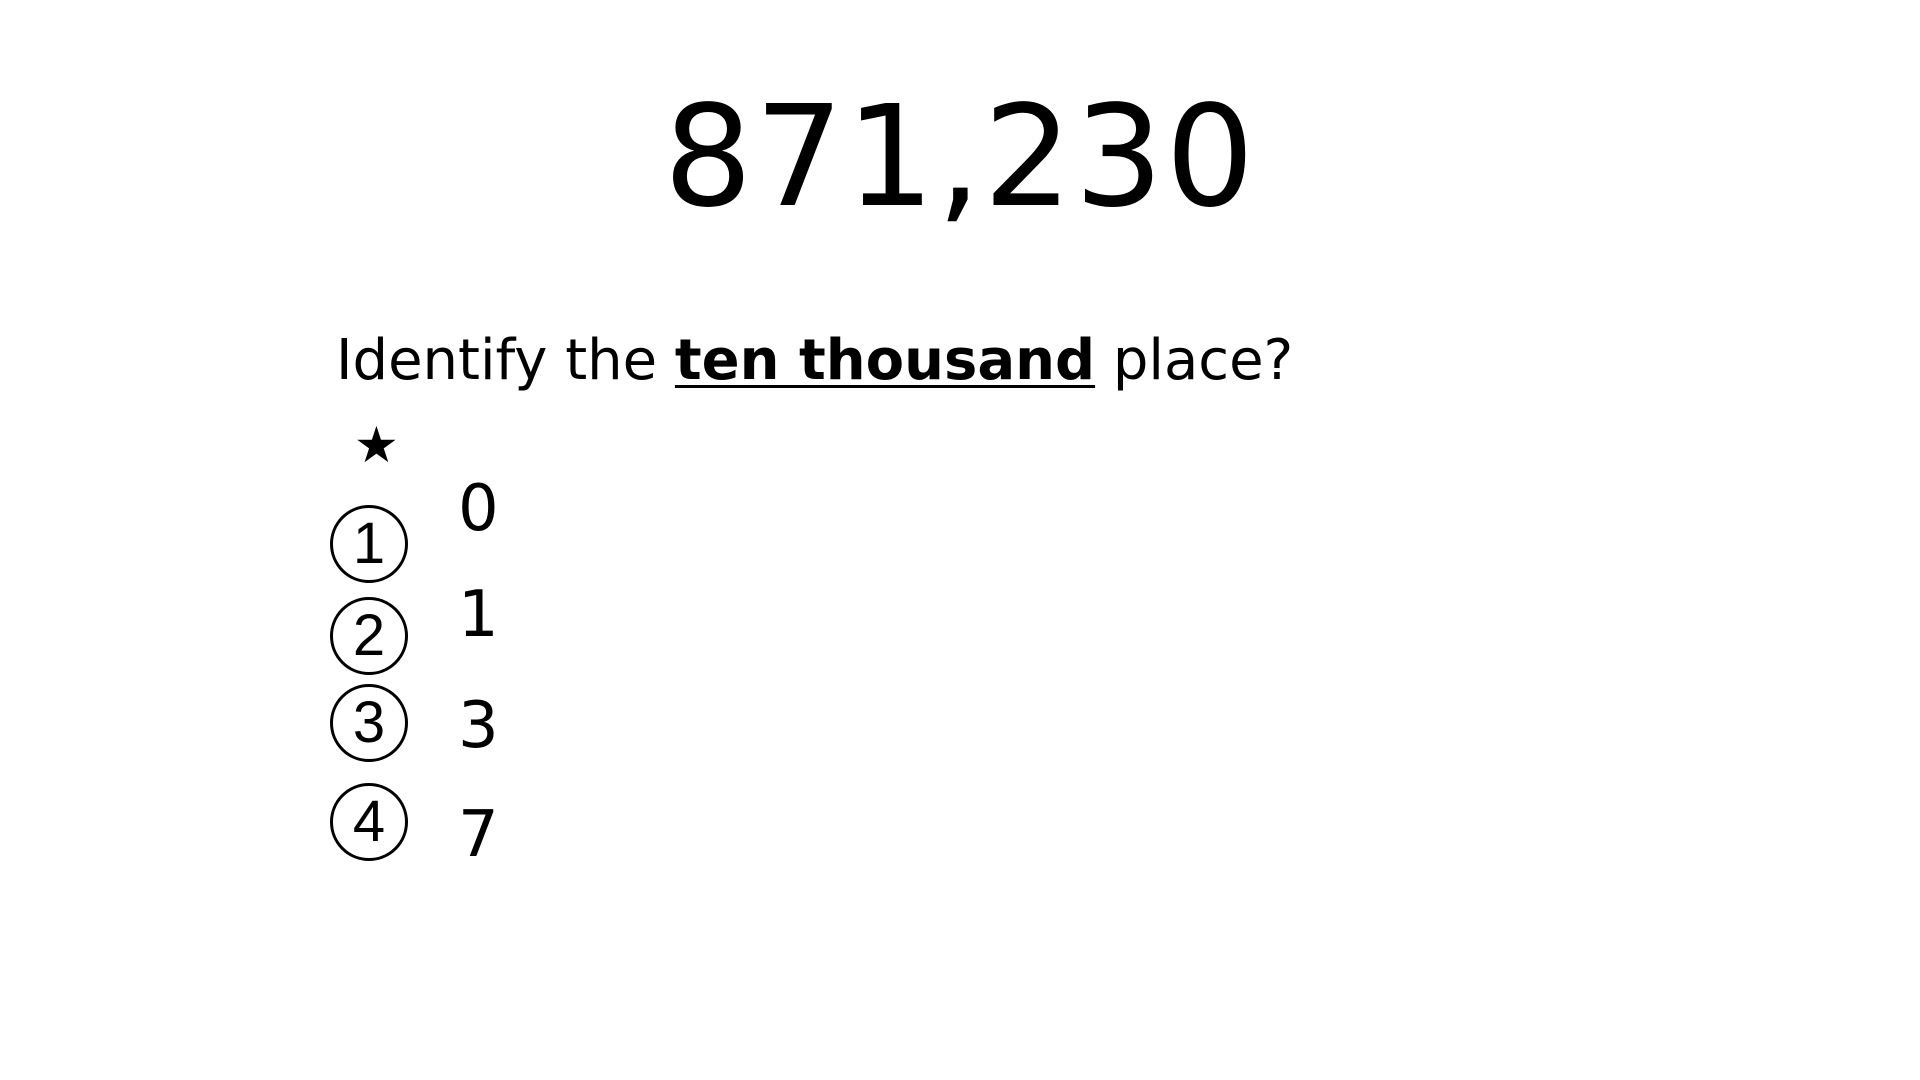  I want to click on option-number-badge: 1, so click(369, 544).